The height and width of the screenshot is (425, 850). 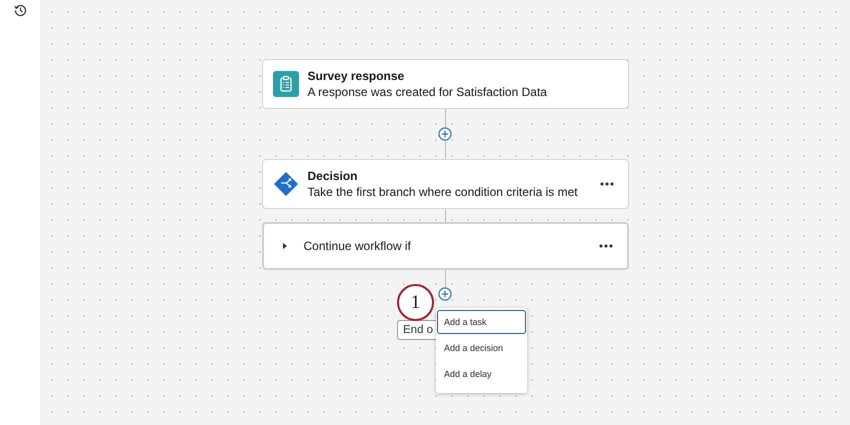 I want to click on menu-item: Add a task, so click(x=481, y=322).